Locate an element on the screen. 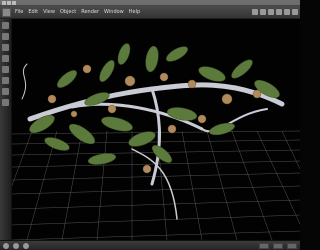 This screenshot has width=320, height=250. camera-icon is located at coordinates (279, 12).